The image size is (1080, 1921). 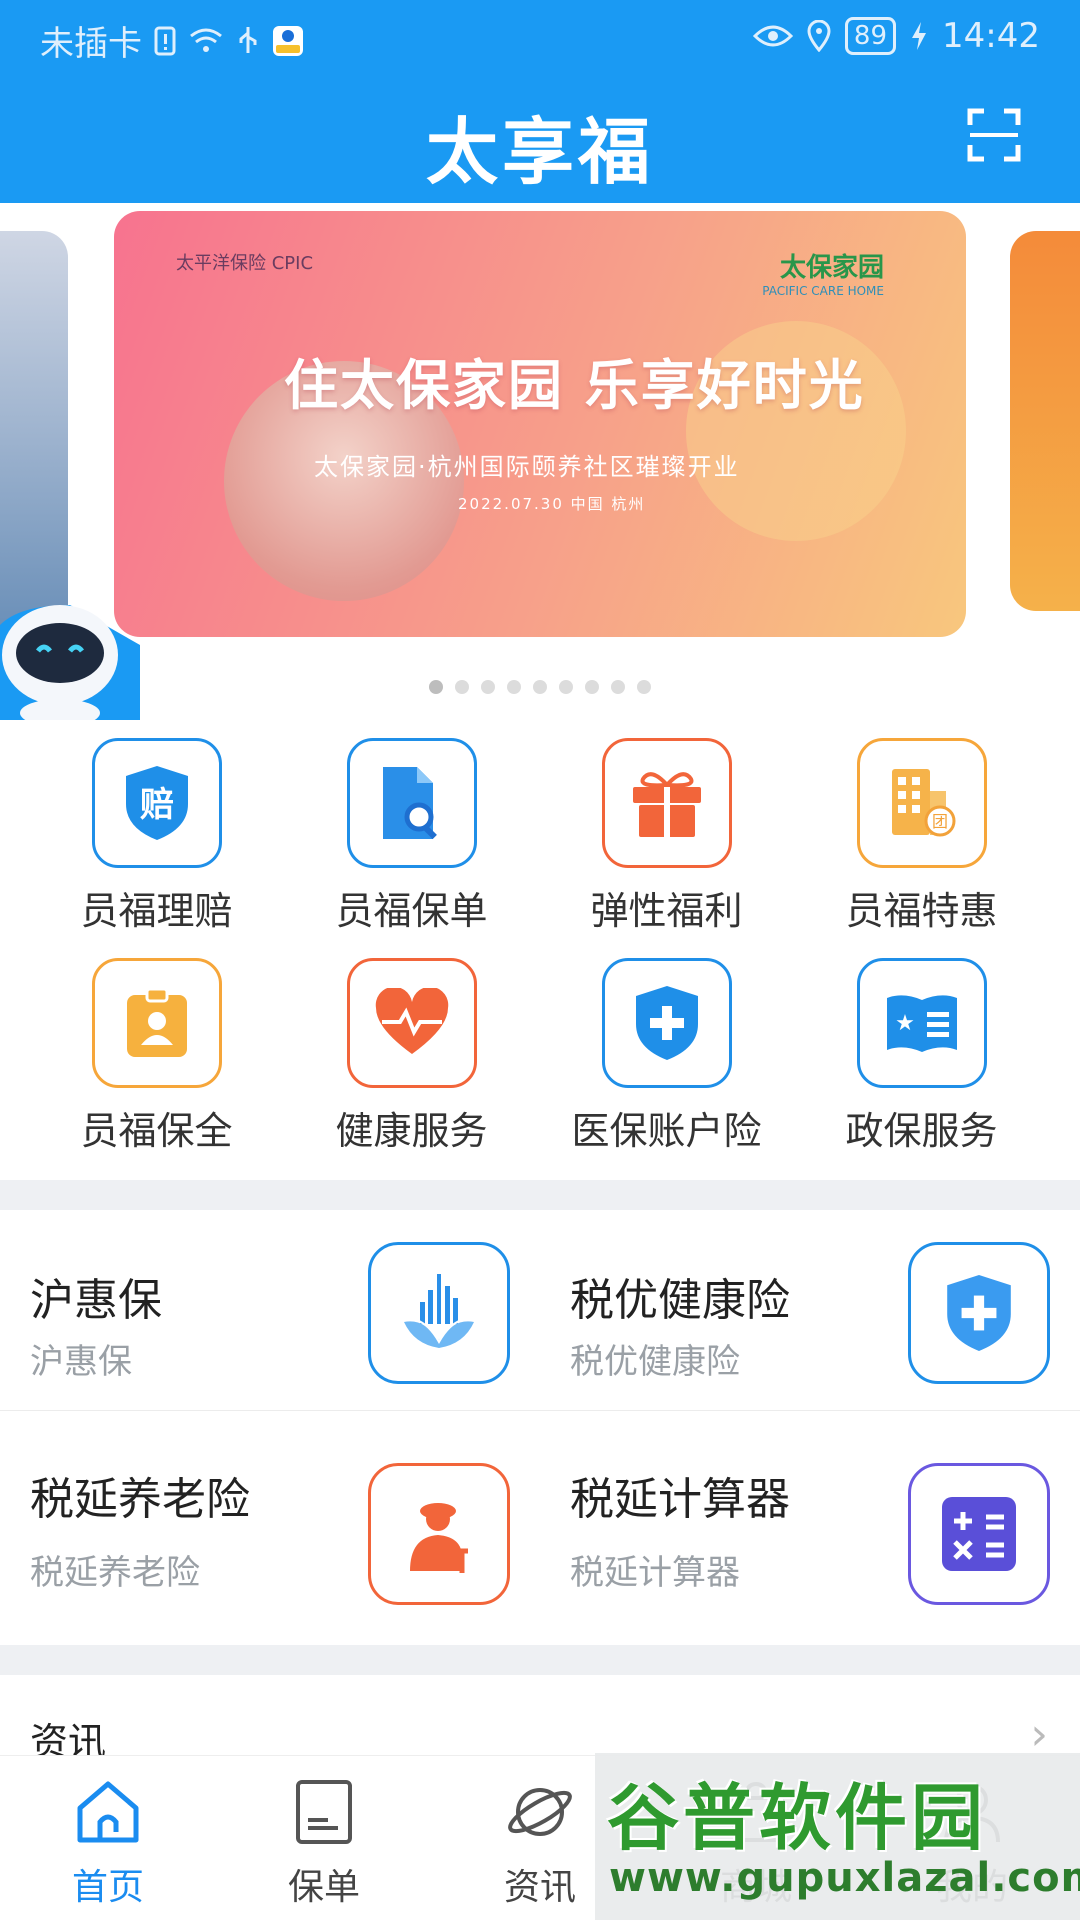 What do you see at coordinates (70, 652) in the screenshot?
I see `robot-assistant-icon` at bounding box center [70, 652].